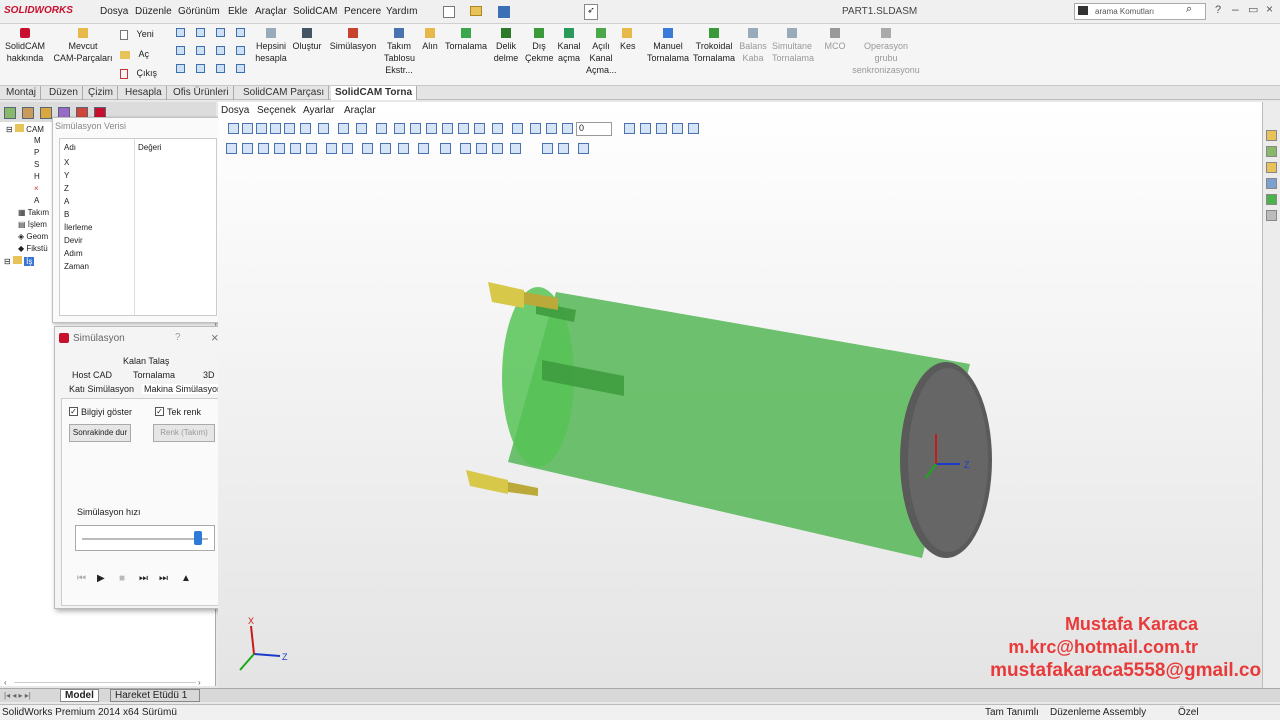  What do you see at coordinates (1271, 183) in the screenshot?
I see `view-palette-icon` at bounding box center [1271, 183].